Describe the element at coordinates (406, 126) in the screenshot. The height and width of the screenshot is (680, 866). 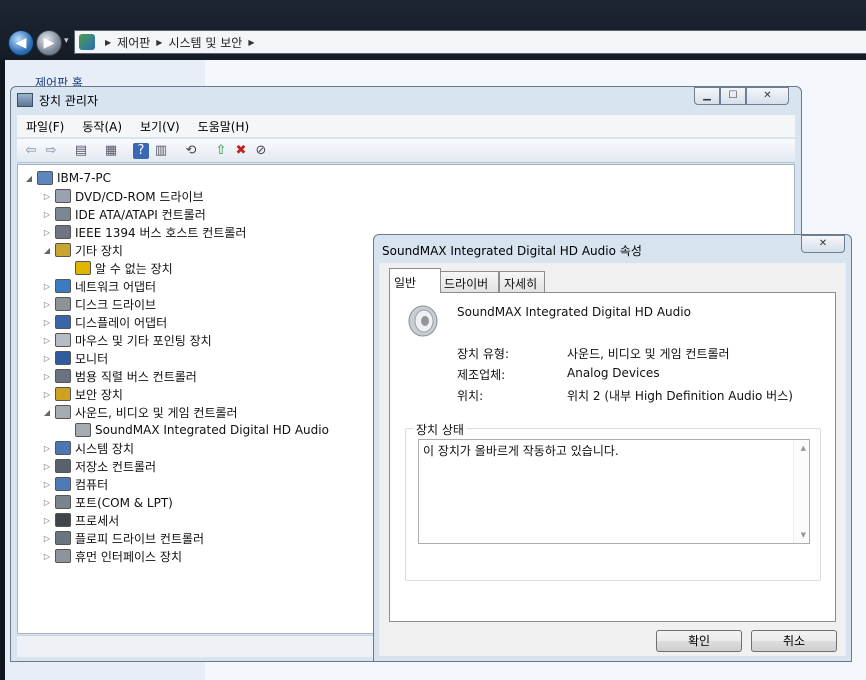
I see `menu-bar: 파일(F) 동작(A) 보기(V) 도움말(H)` at that location.